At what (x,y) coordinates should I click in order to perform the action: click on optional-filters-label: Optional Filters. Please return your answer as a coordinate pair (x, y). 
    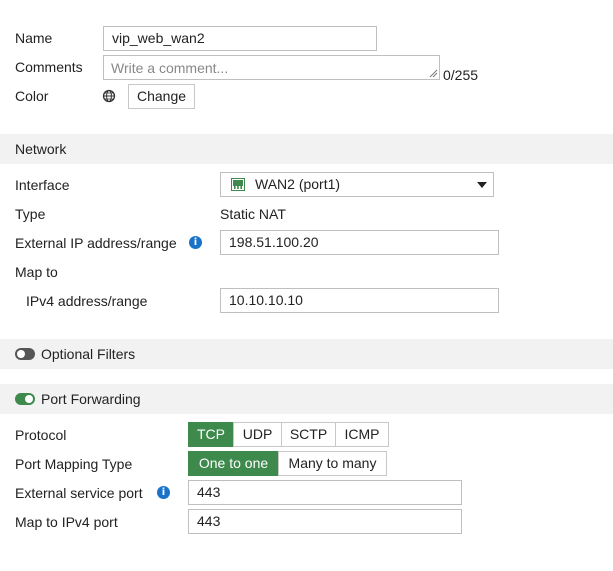
    Looking at the image, I should click on (88, 354).